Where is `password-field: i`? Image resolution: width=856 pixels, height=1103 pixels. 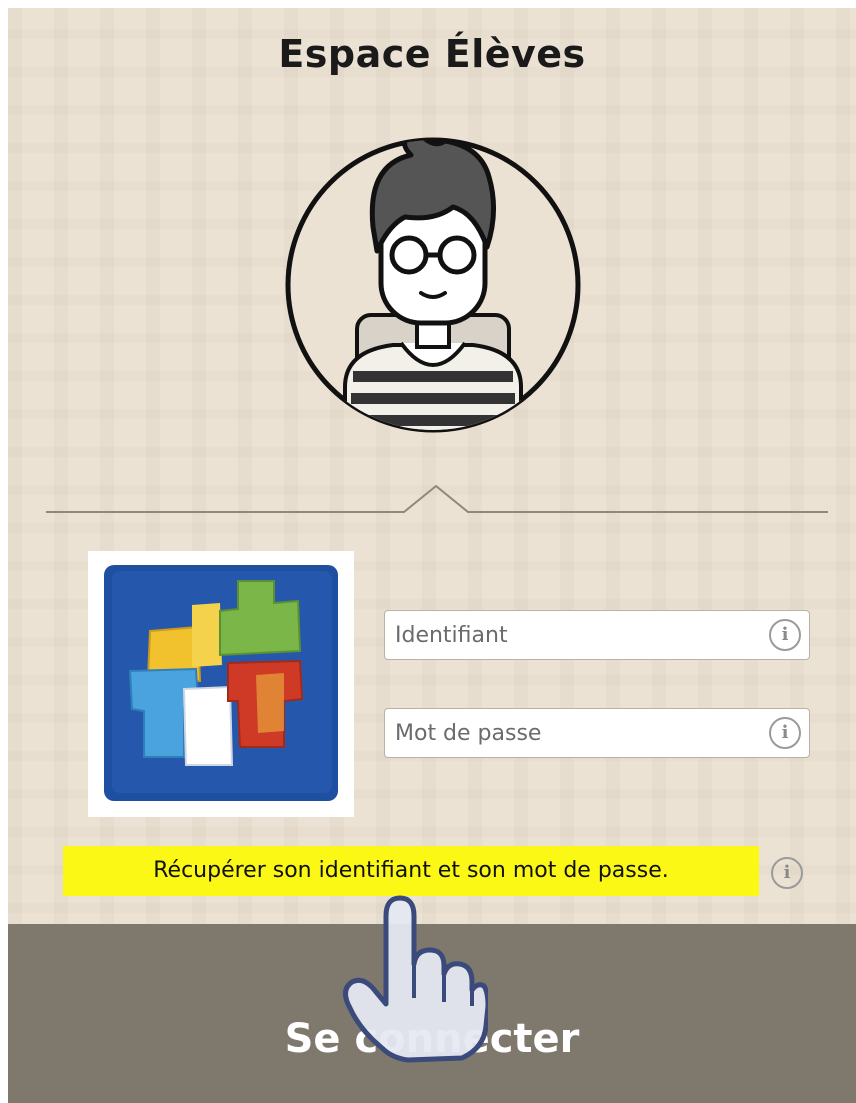 password-field: i is located at coordinates (597, 733).